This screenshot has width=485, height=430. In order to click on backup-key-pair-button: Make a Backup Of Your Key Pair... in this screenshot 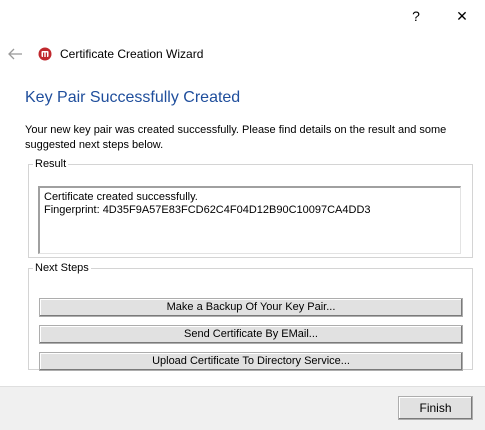, I will do `click(251, 307)`.